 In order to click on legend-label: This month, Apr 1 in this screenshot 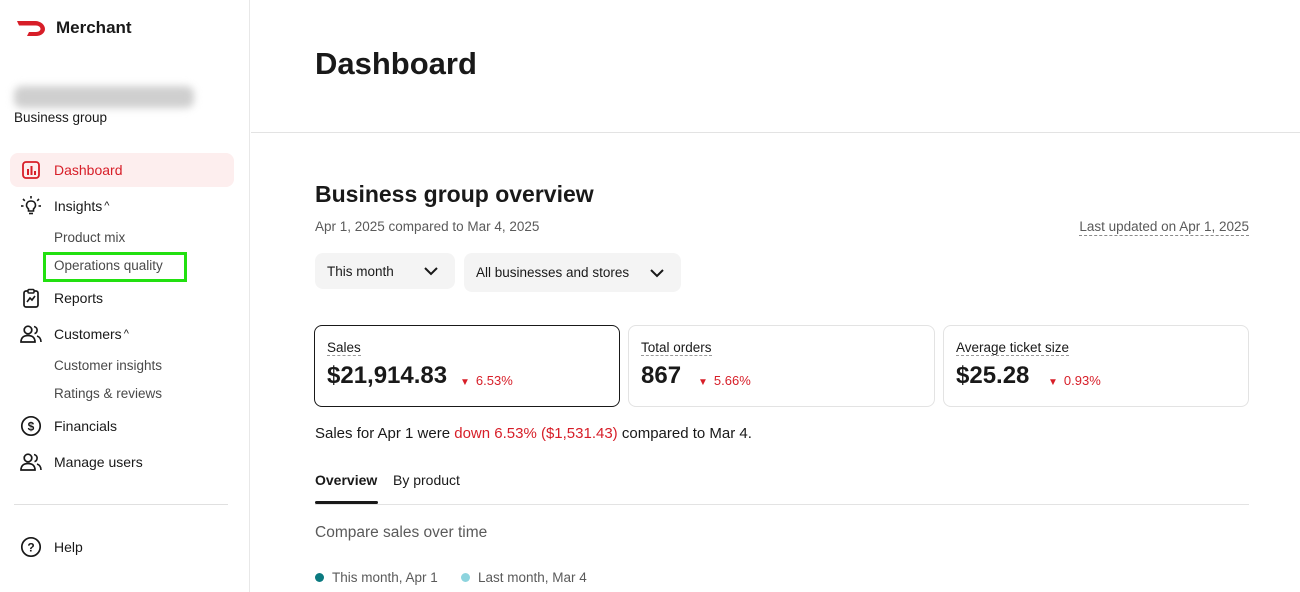, I will do `click(385, 577)`.